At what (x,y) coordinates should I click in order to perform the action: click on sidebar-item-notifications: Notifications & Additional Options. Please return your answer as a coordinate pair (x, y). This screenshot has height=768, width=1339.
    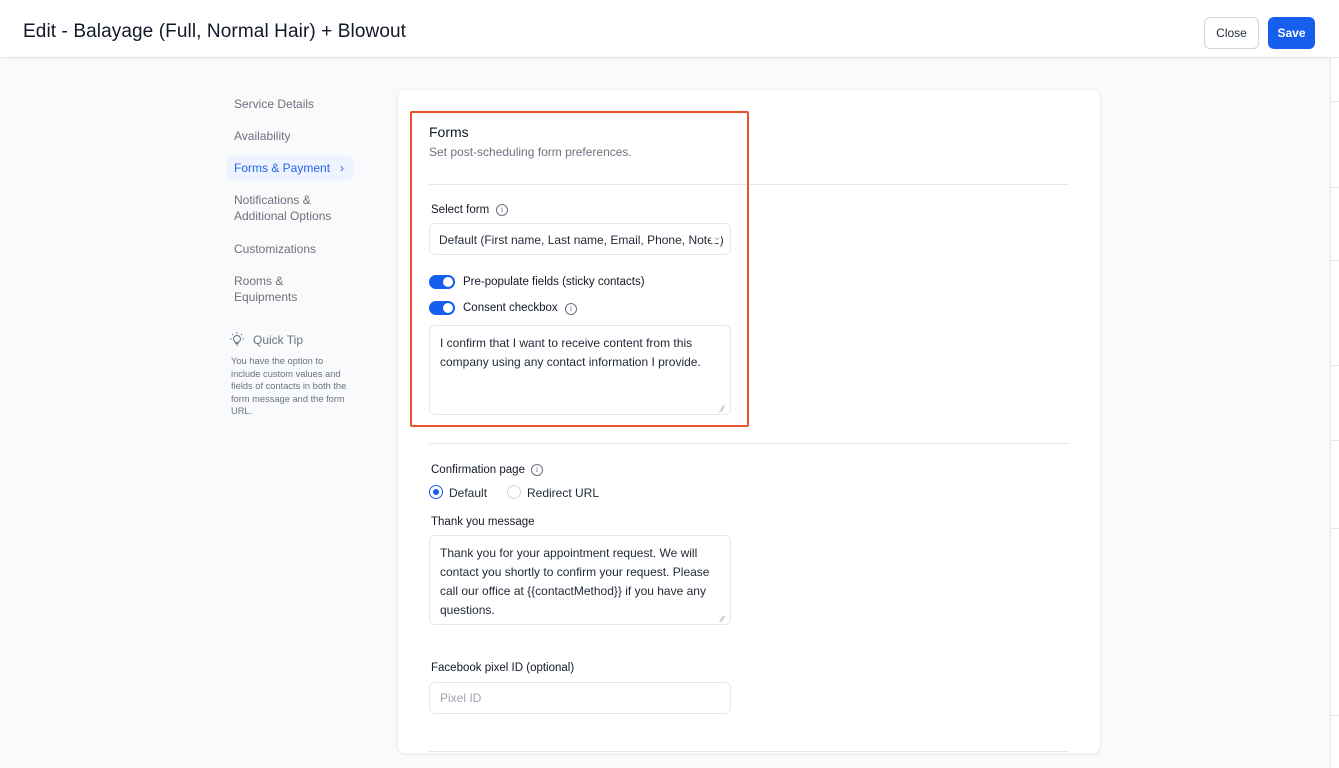
    Looking at the image, I should click on (290, 208).